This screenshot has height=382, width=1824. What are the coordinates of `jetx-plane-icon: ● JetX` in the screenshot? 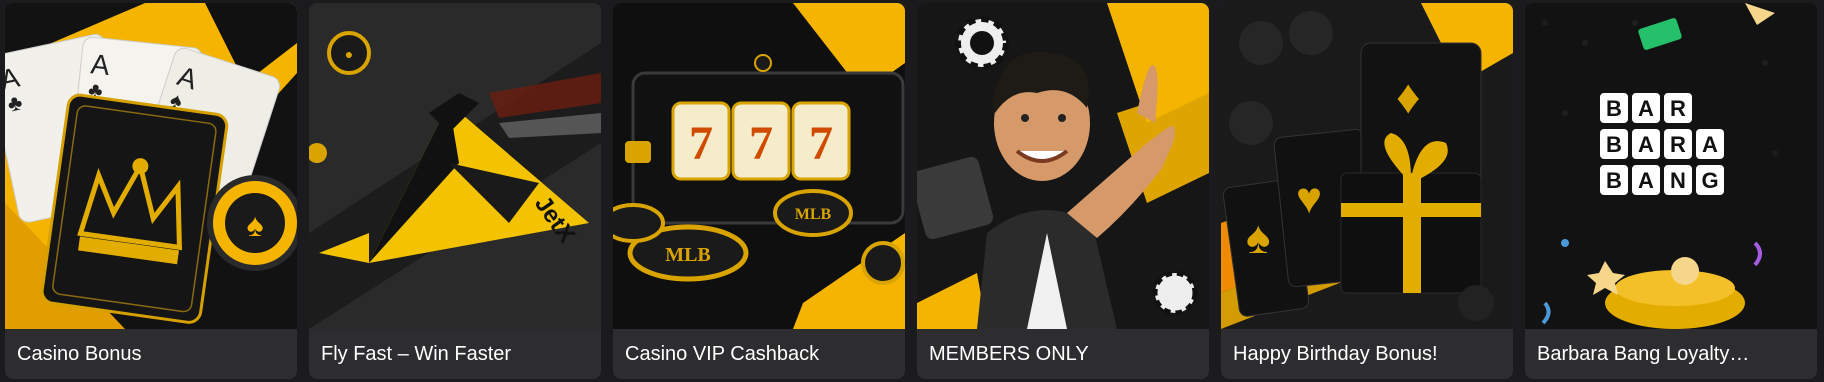 It's located at (455, 166).